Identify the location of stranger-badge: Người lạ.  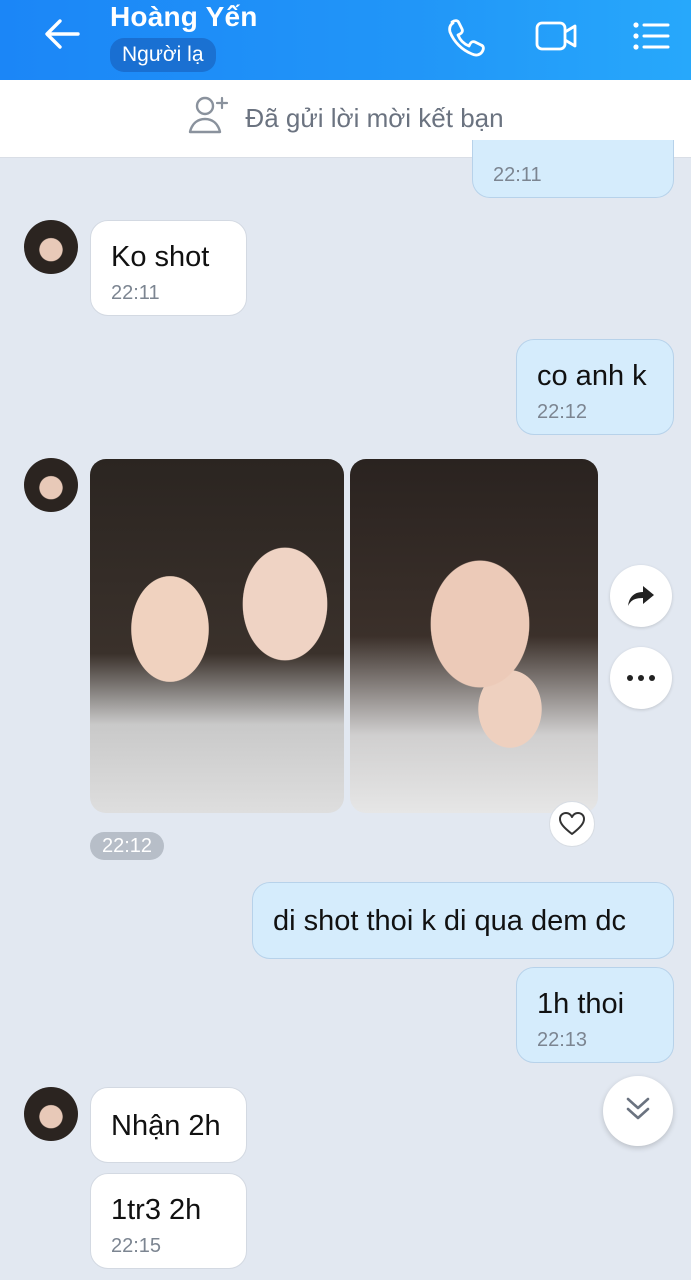
(163, 55).